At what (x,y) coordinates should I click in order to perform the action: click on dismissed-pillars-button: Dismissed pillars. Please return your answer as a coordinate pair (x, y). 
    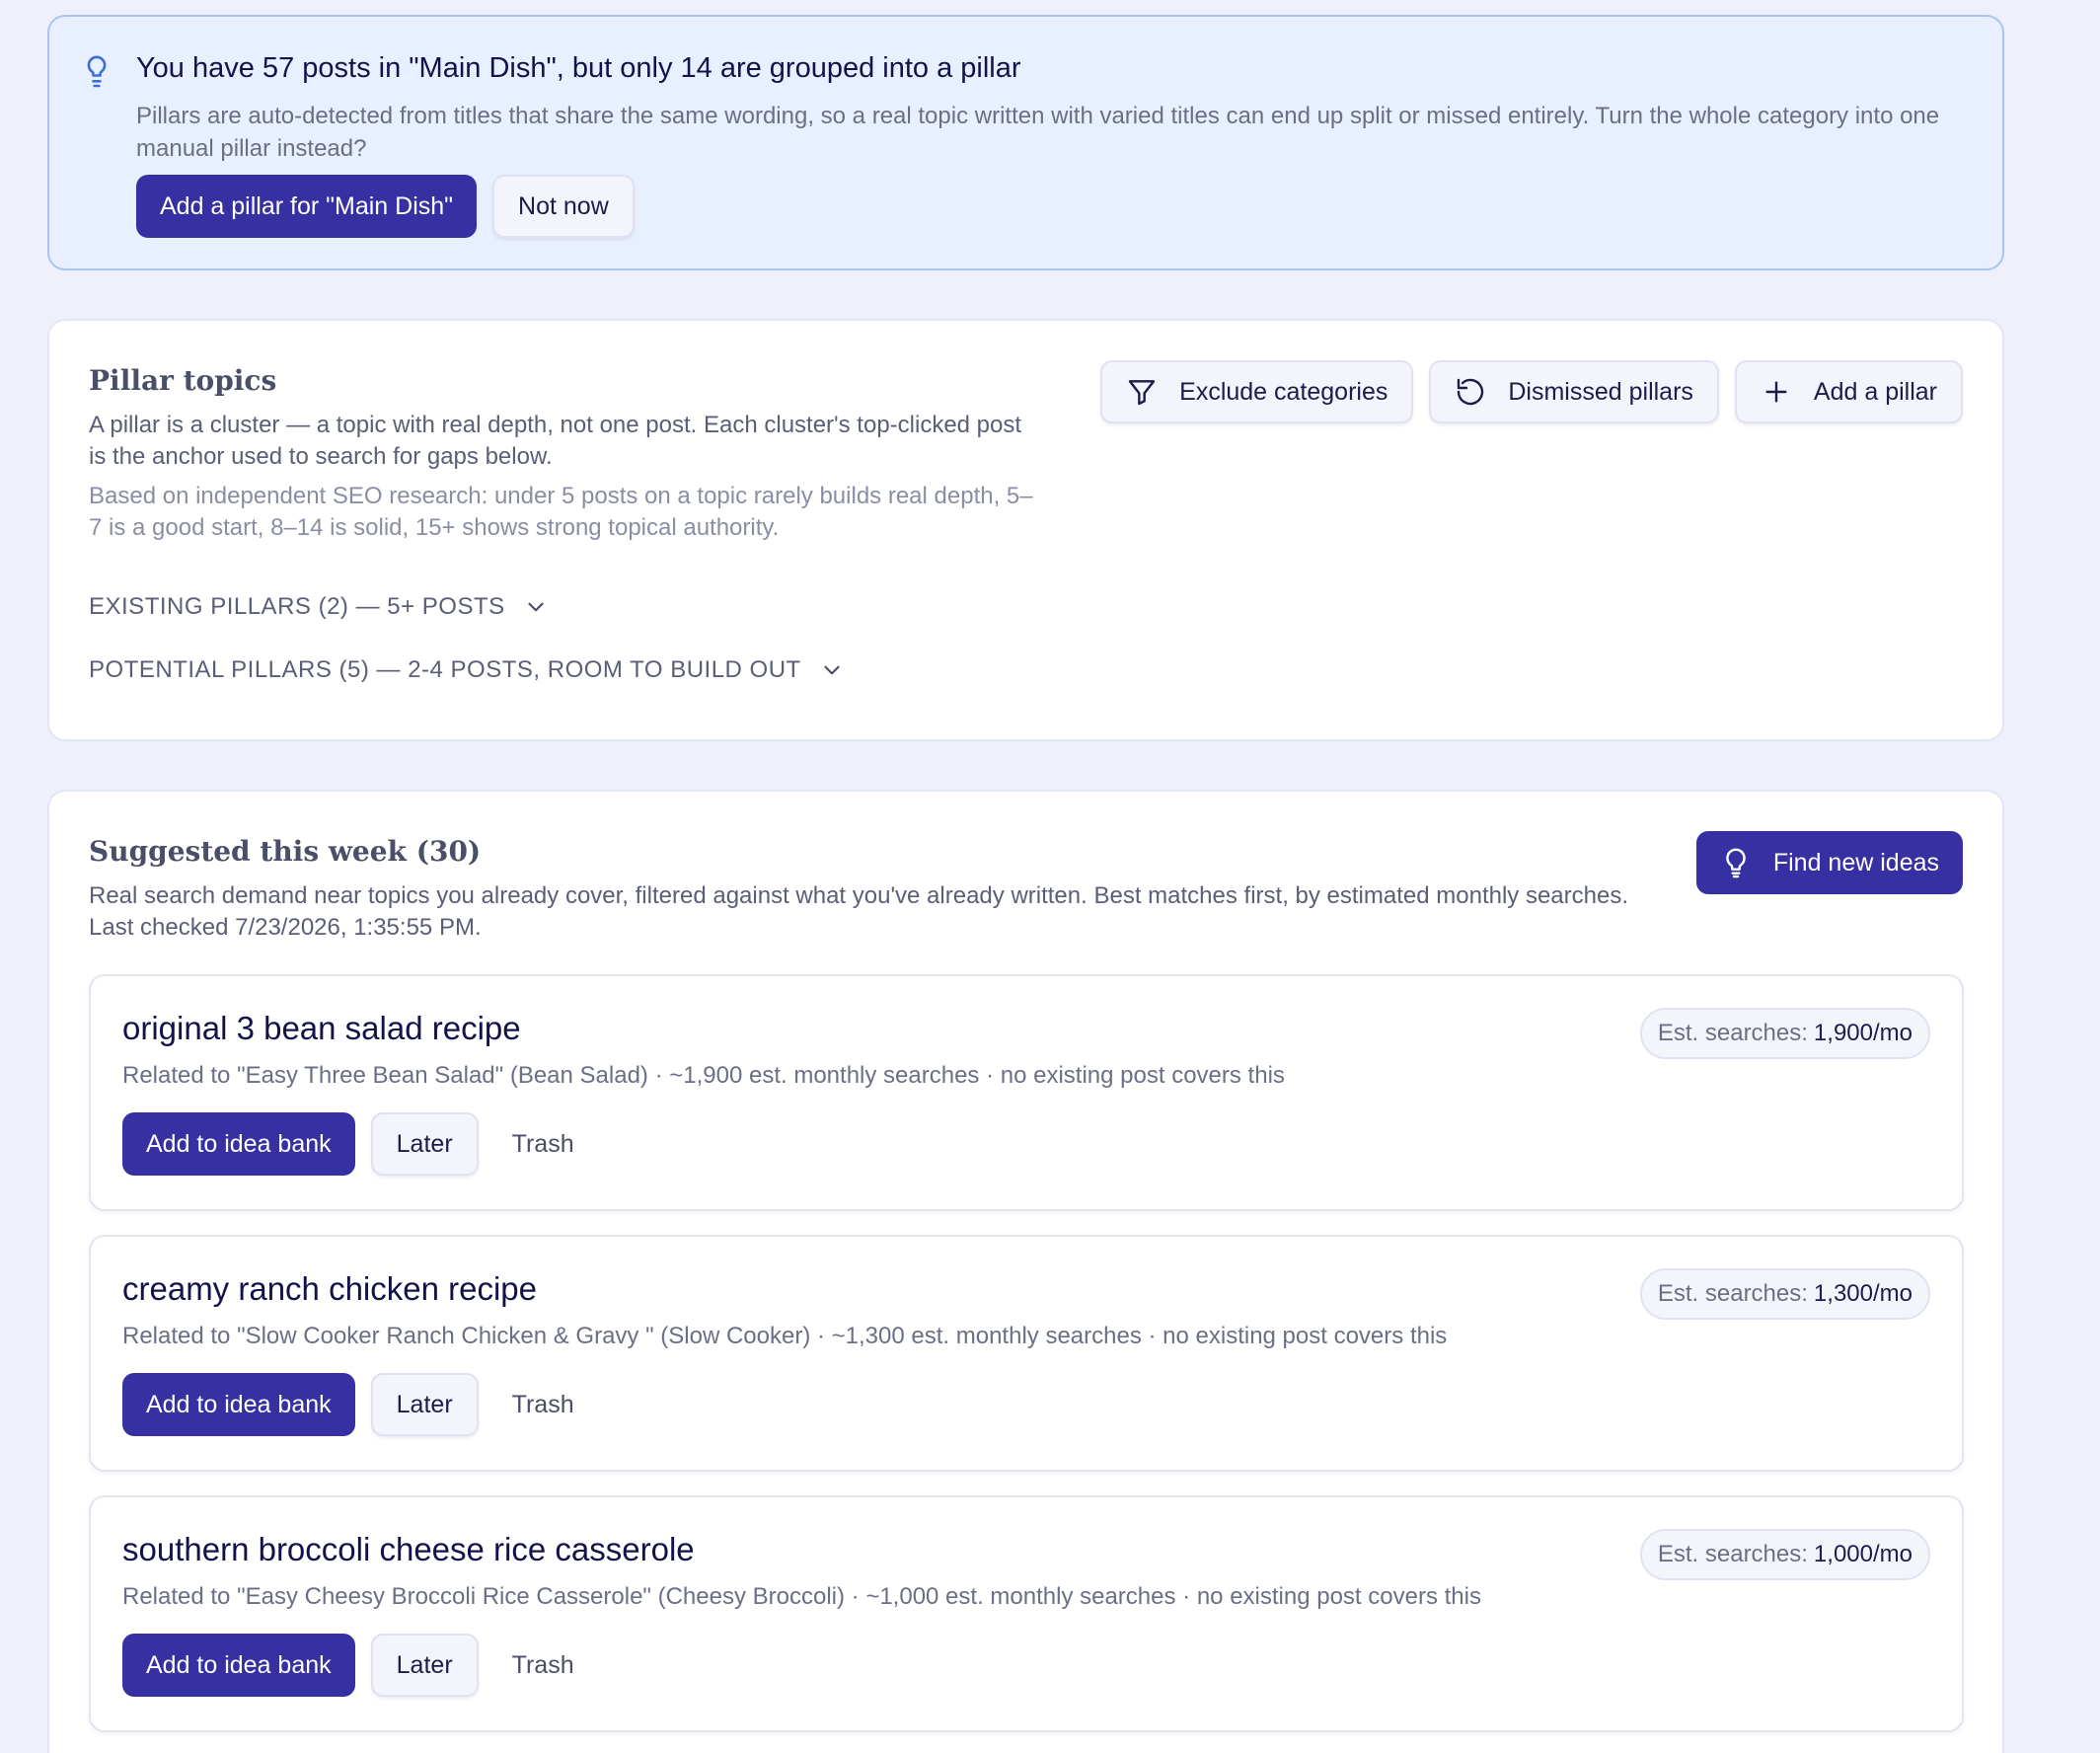
    Looking at the image, I should click on (1574, 392).